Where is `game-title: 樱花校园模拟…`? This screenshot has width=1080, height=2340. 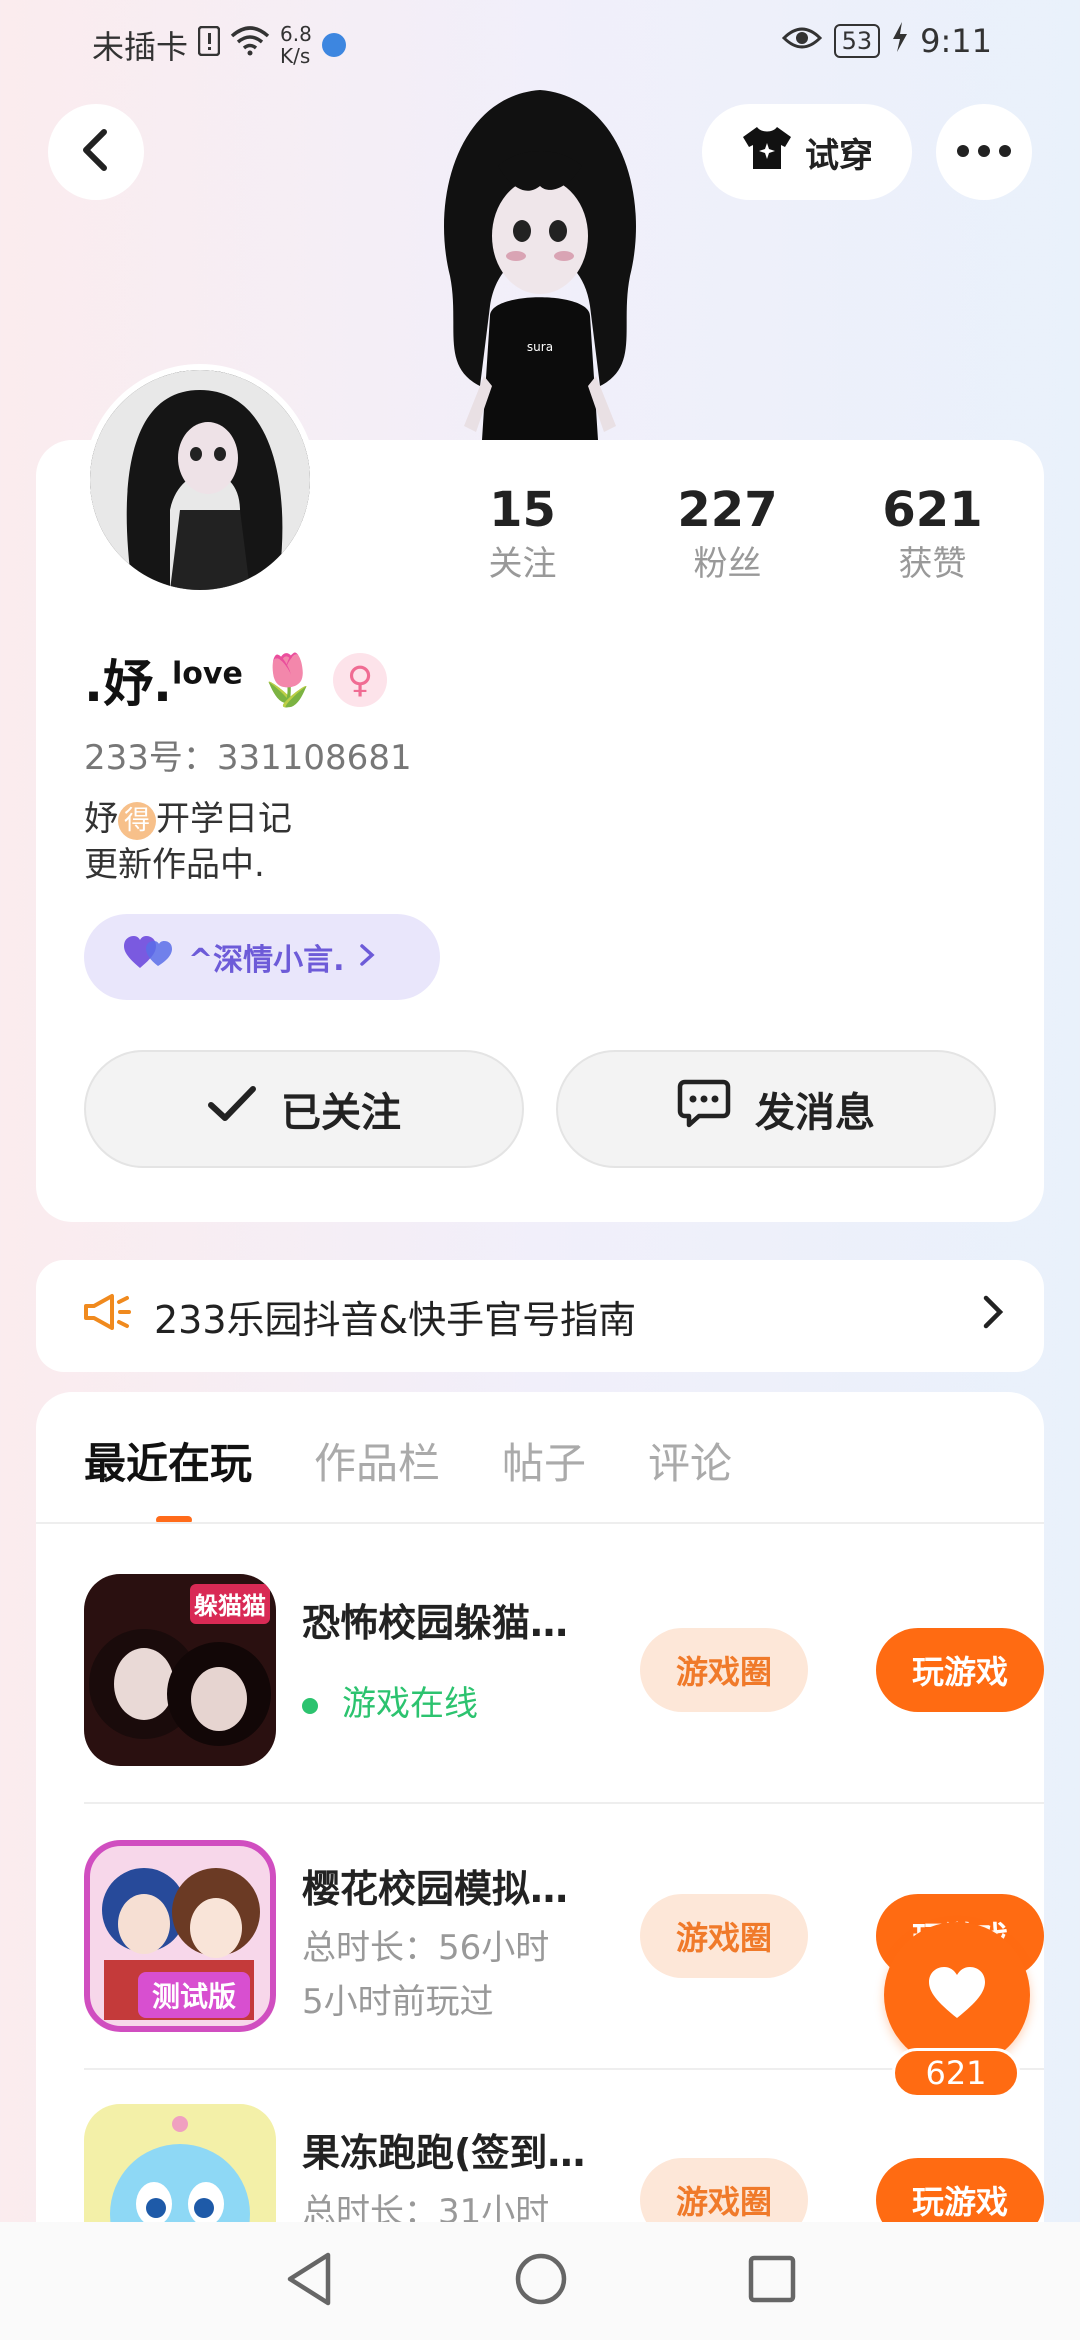
game-title: 樱花校园模拟… is located at coordinates (435, 1889).